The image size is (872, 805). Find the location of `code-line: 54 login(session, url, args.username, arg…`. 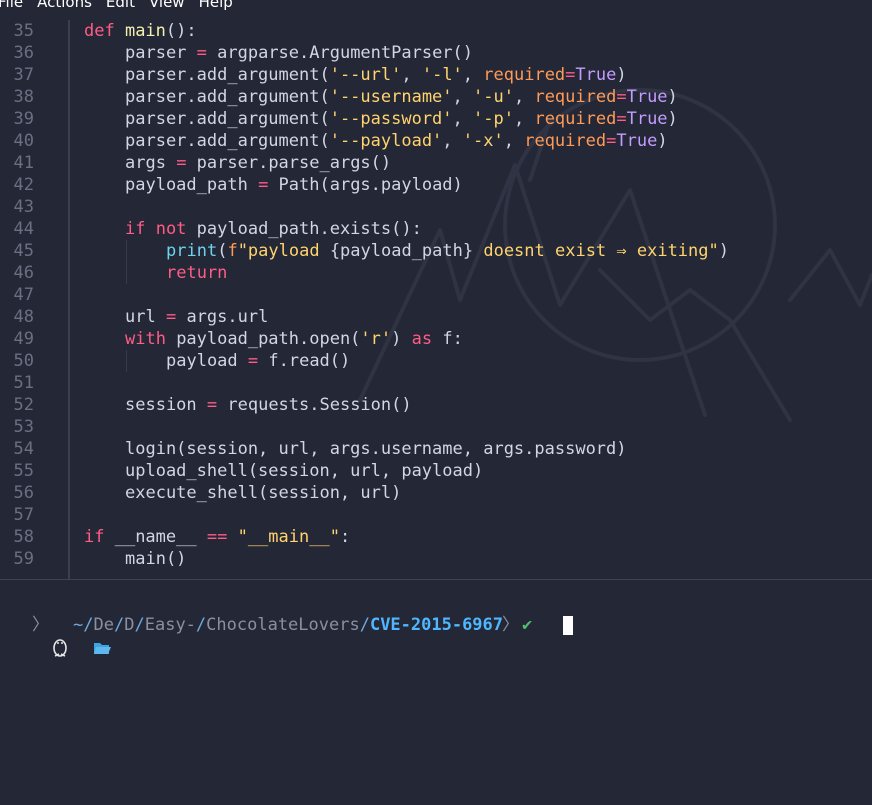

code-line: 54 login(session, url, args.username, arg… is located at coordinates (436, 449).